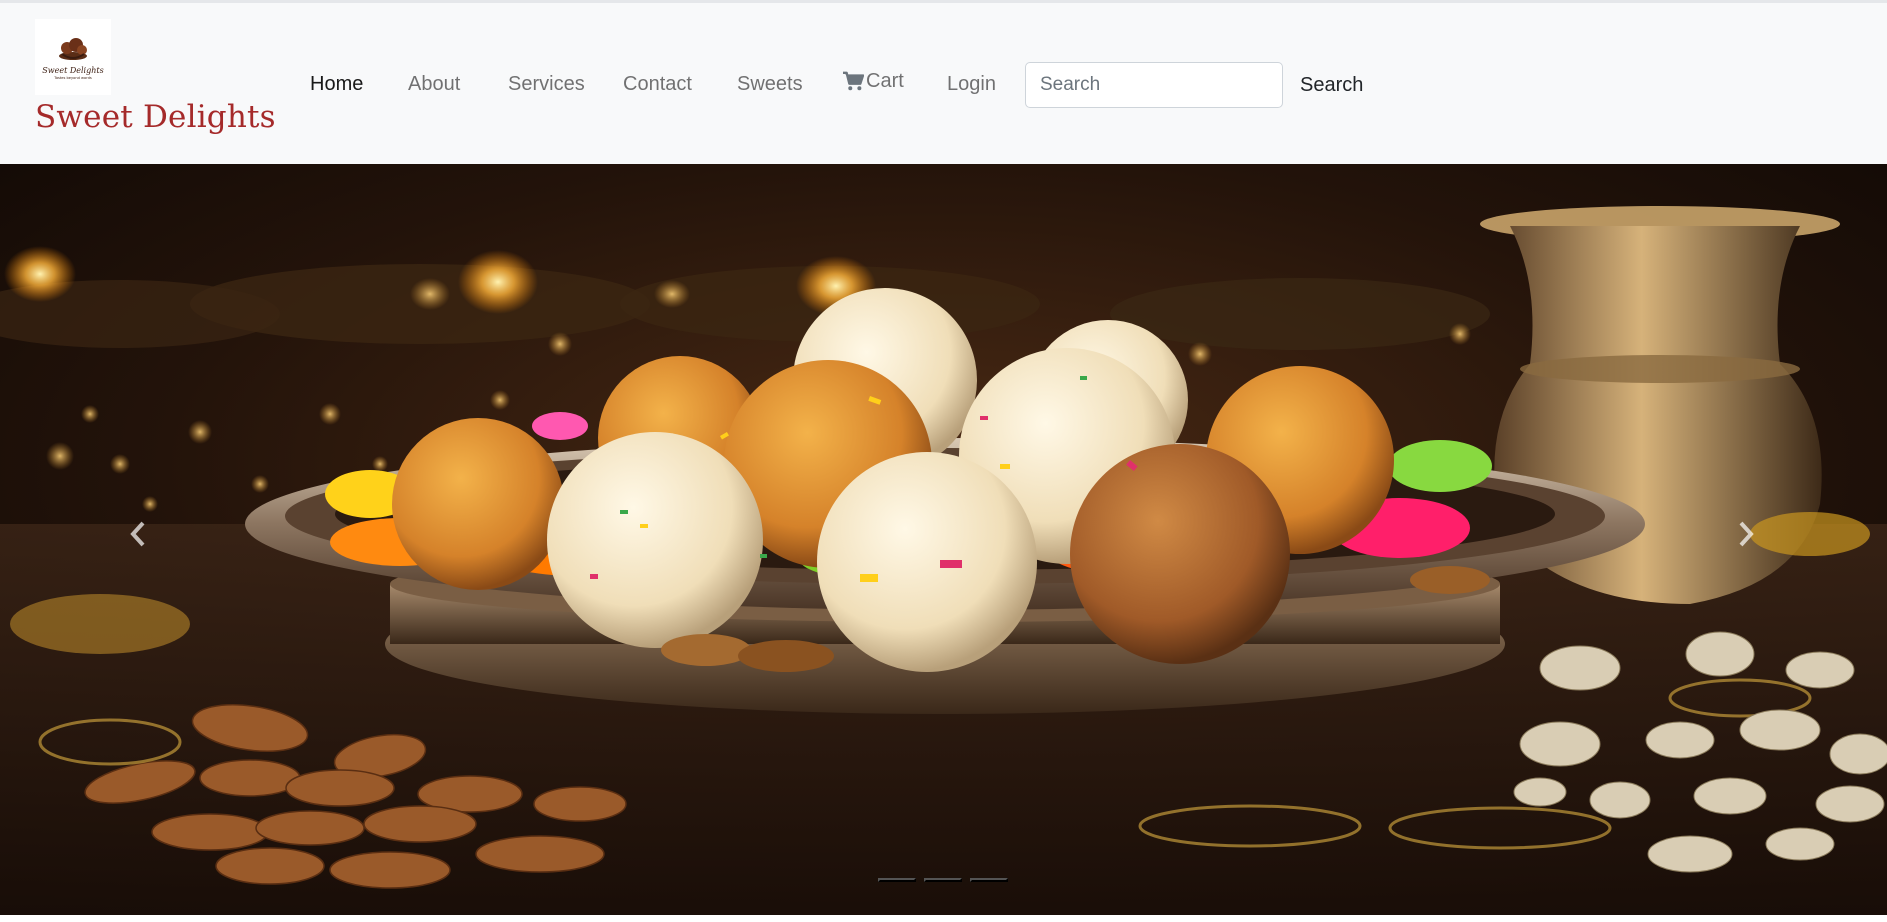 The width and height of the screenshot is (1887, 922). I want to click on logo-tagline: Tastes beyond words, so click(73, 78).